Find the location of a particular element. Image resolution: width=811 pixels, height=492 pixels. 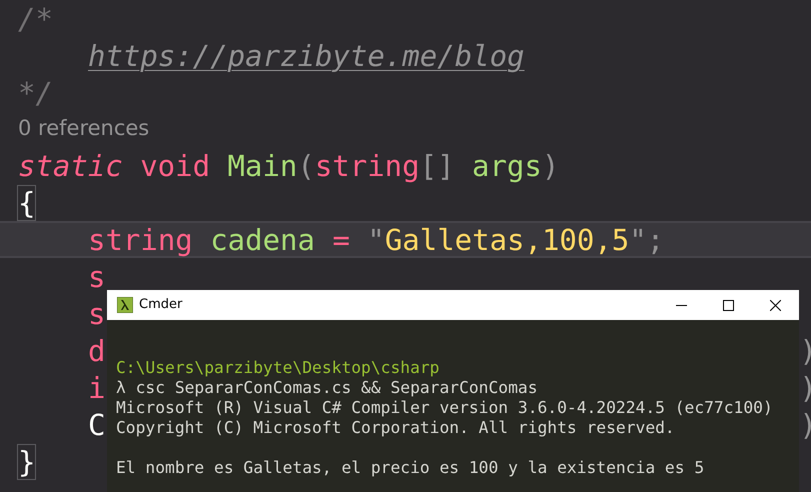

code-line: } is located at coordinates (27, 461).